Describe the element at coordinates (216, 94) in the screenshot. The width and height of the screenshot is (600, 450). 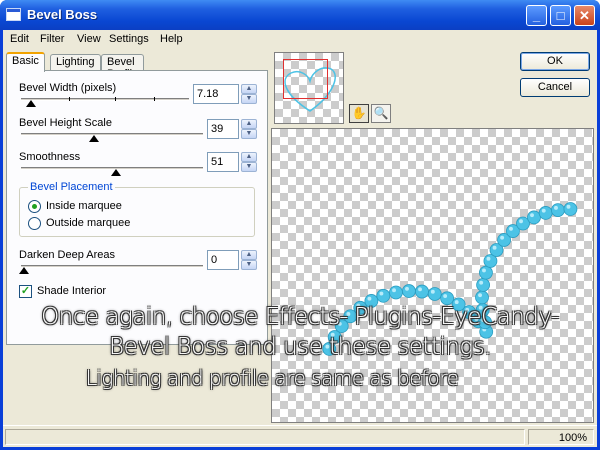
I see `bevel-width-field` at that location.